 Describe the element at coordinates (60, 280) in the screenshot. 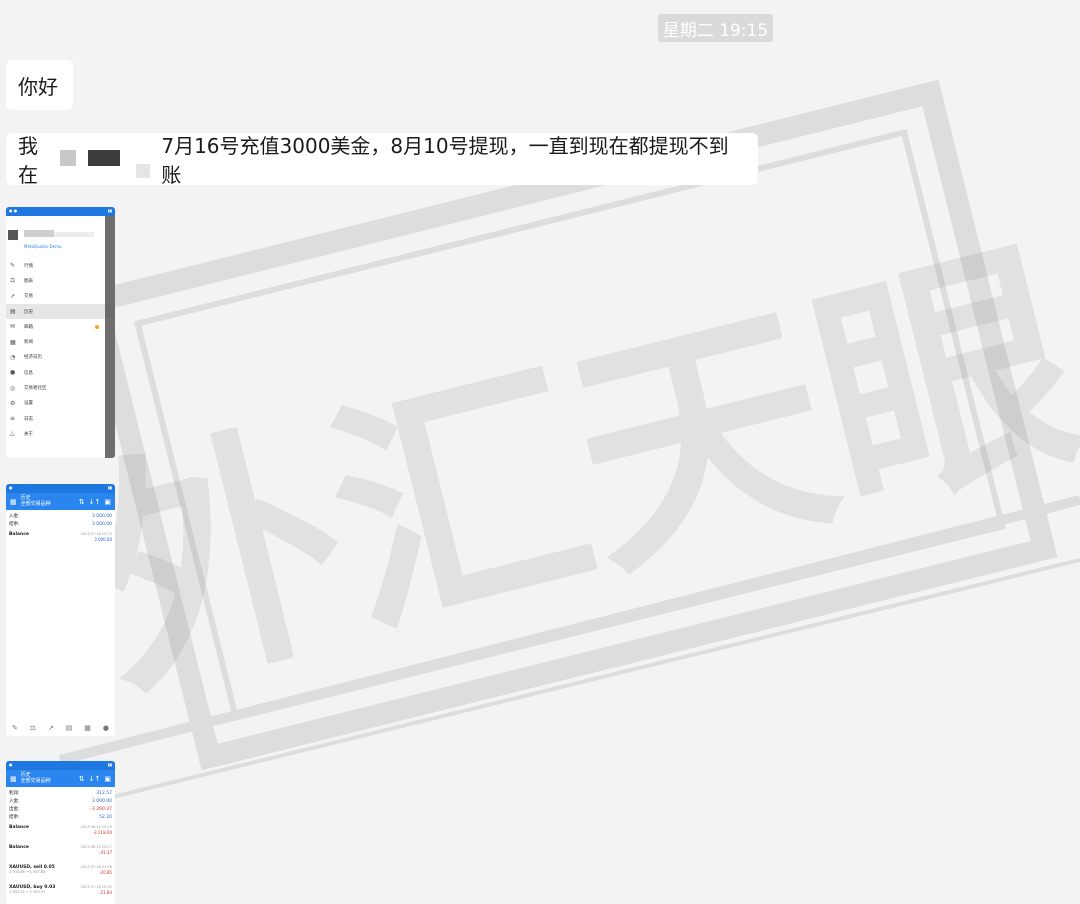

I see `menu-item: ⚖ 图表` at that location.